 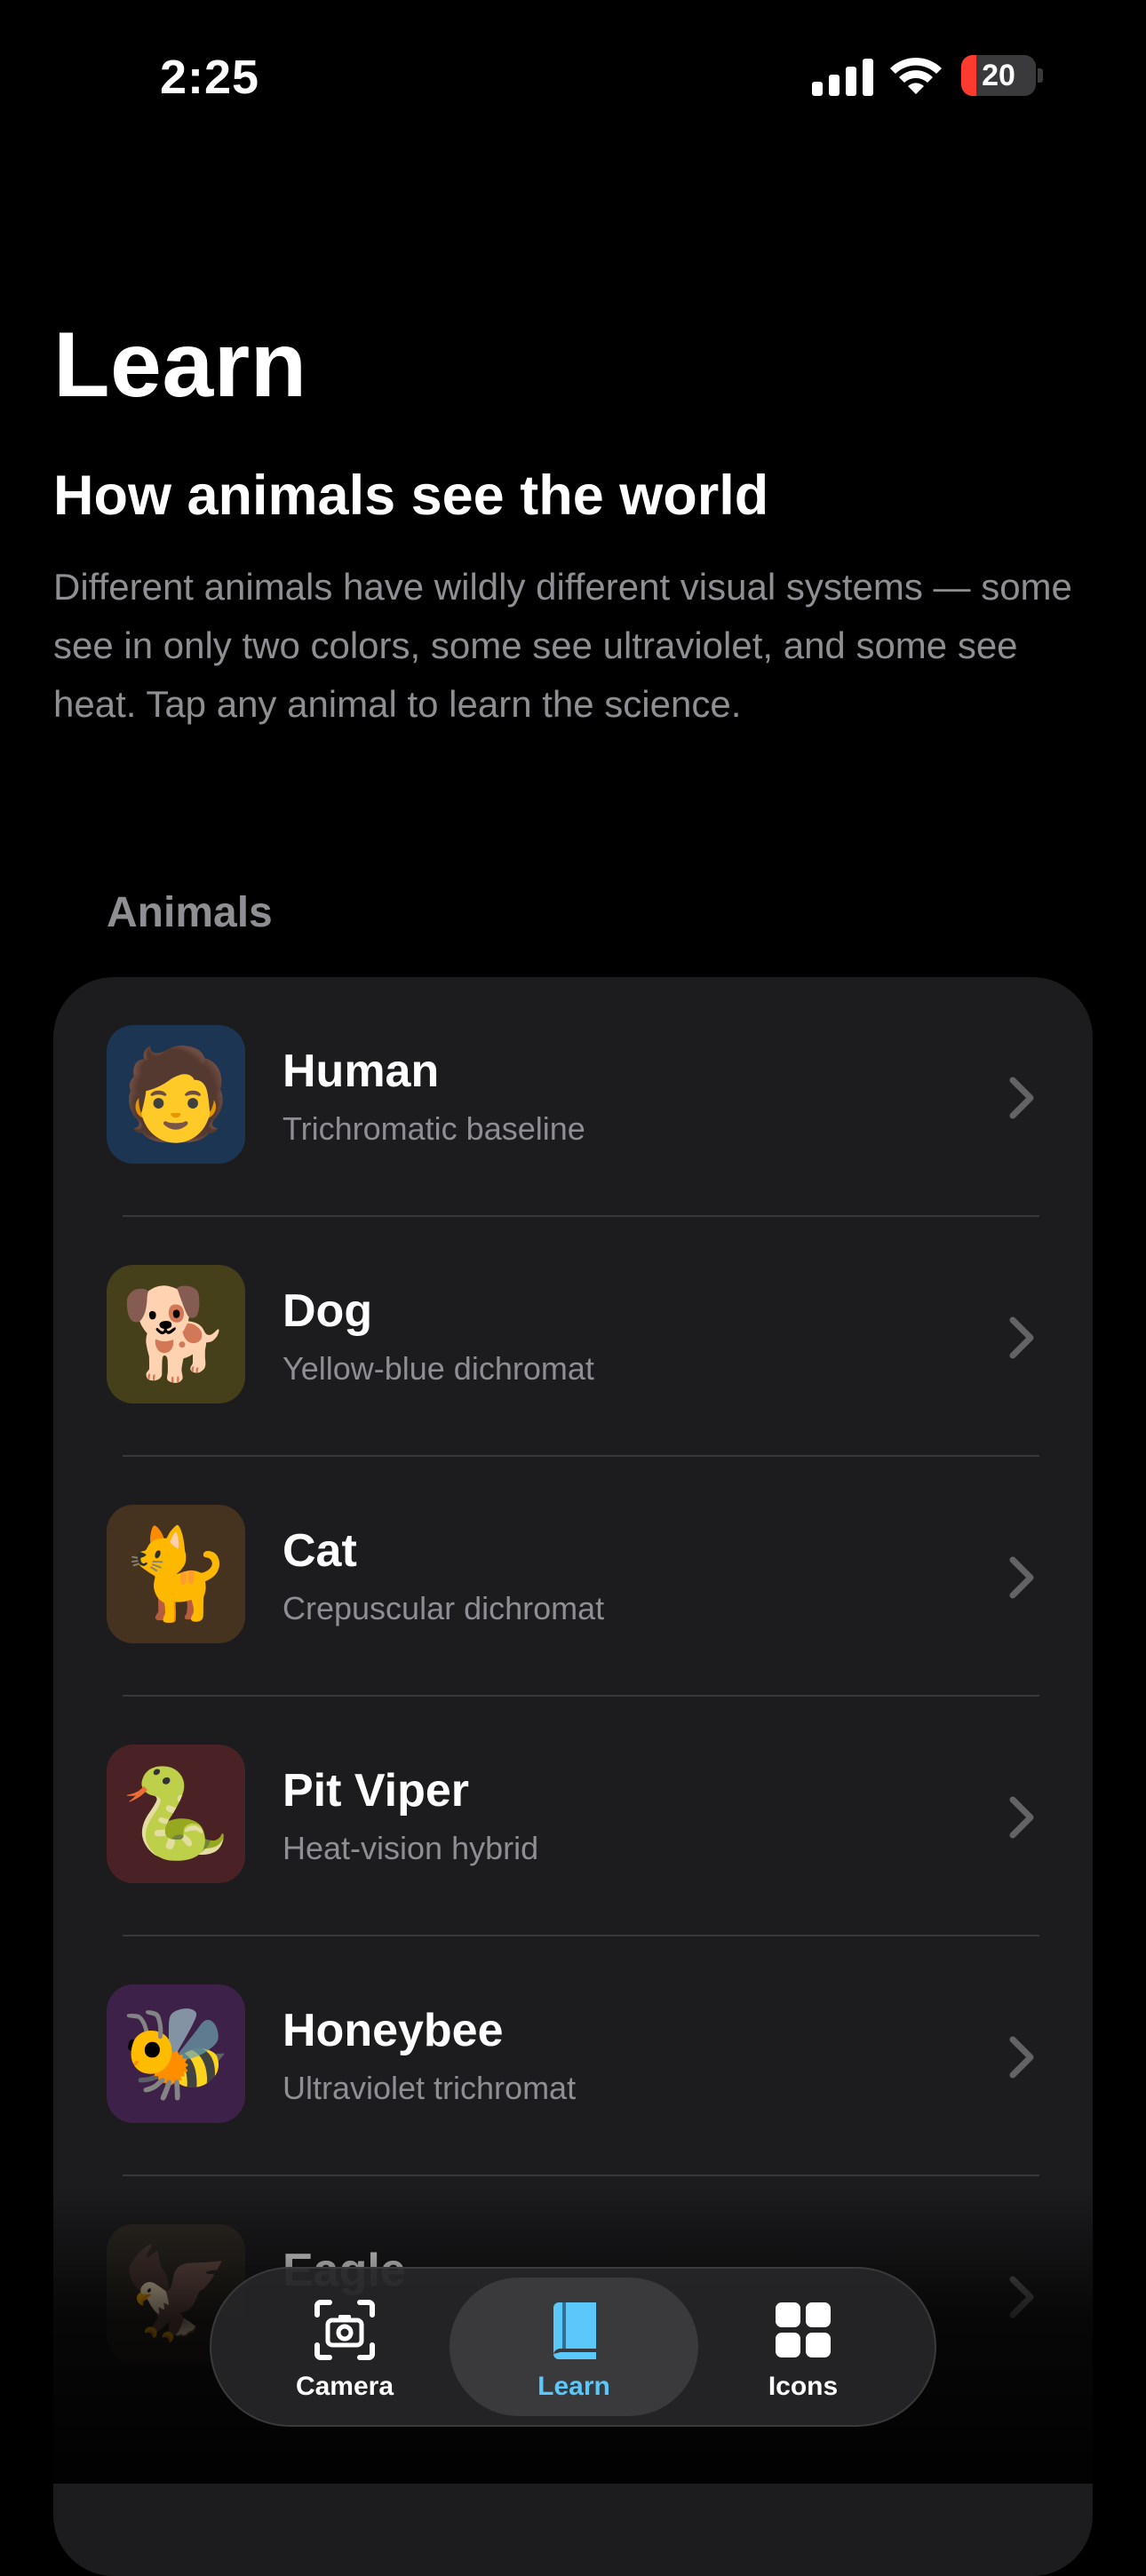 What do you see at coordinates (573, 2056) in the screenshot?
I see `list-item-honeybee: 🐝 Honeybee Ultraviolet trichromat` at bounding box center [573, 2056].